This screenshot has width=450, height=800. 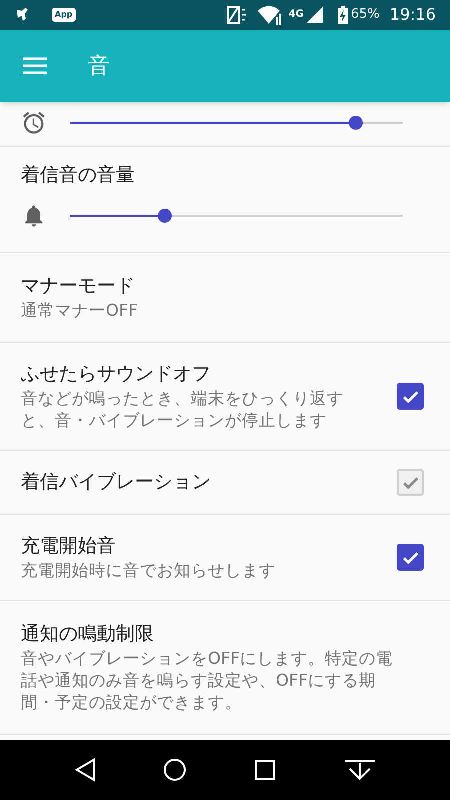 What do you see at coordinates (116, 374) in the screenshot?
I see `setting-title: ふせたらサウンドオフ` at bounding box center [116, 374].